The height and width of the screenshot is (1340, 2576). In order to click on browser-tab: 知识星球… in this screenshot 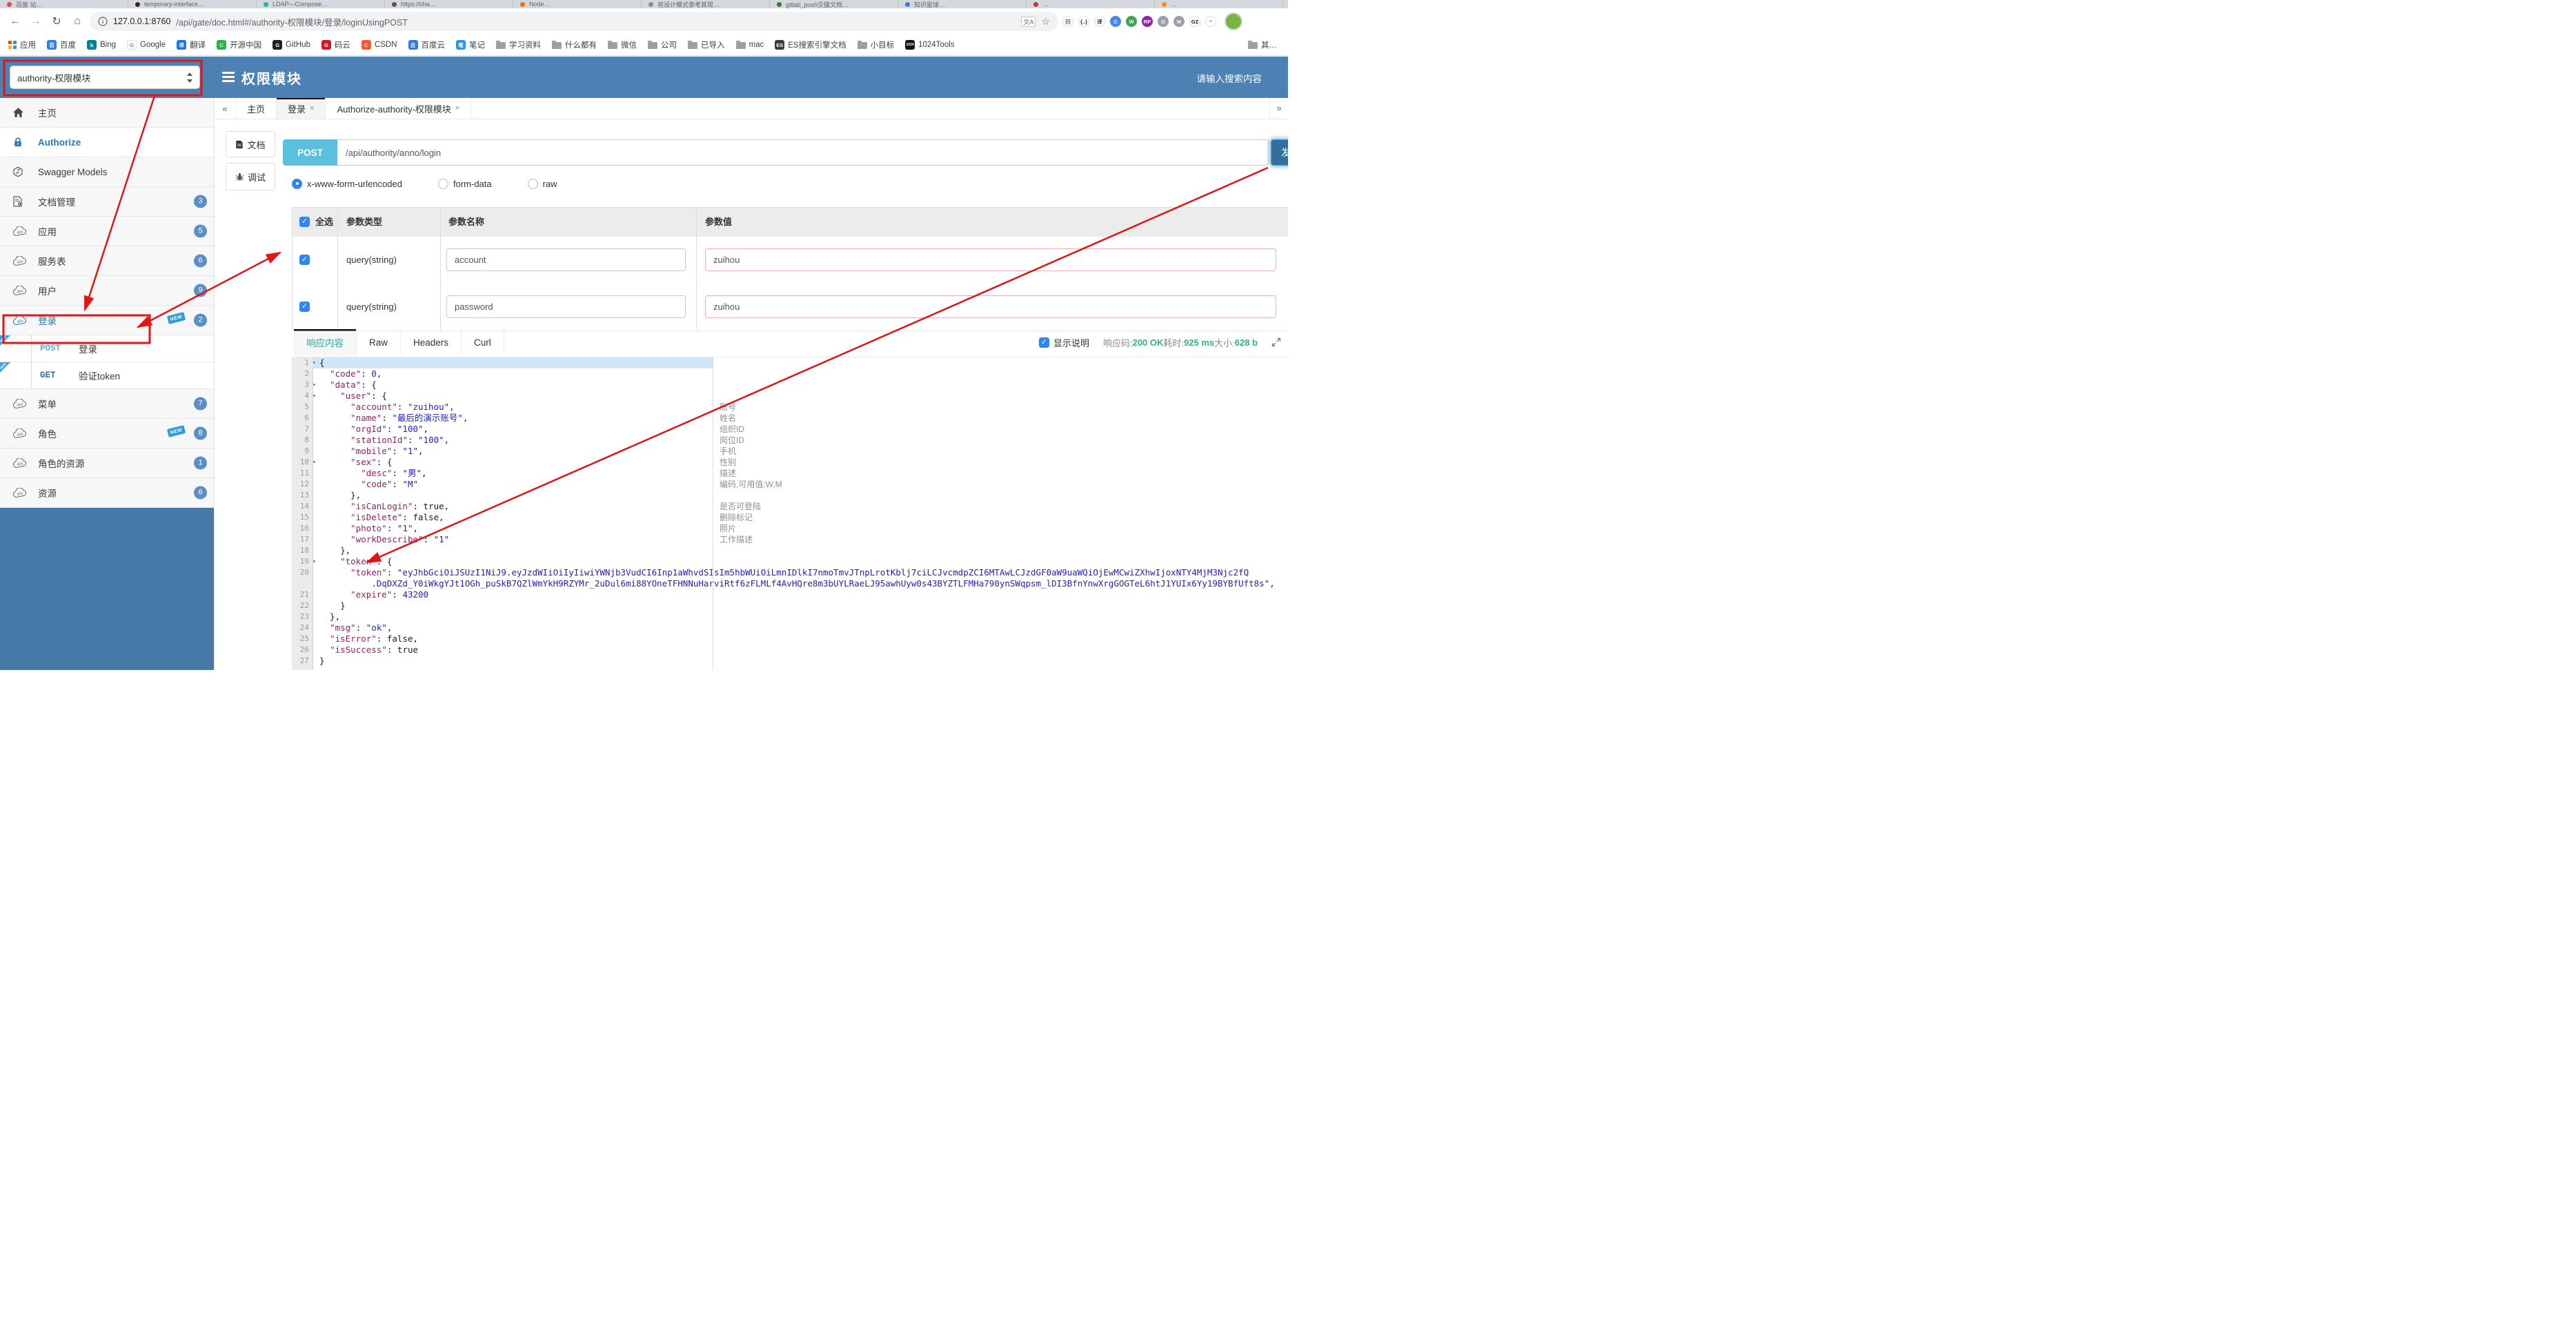, I will do `click(962, 4)`.